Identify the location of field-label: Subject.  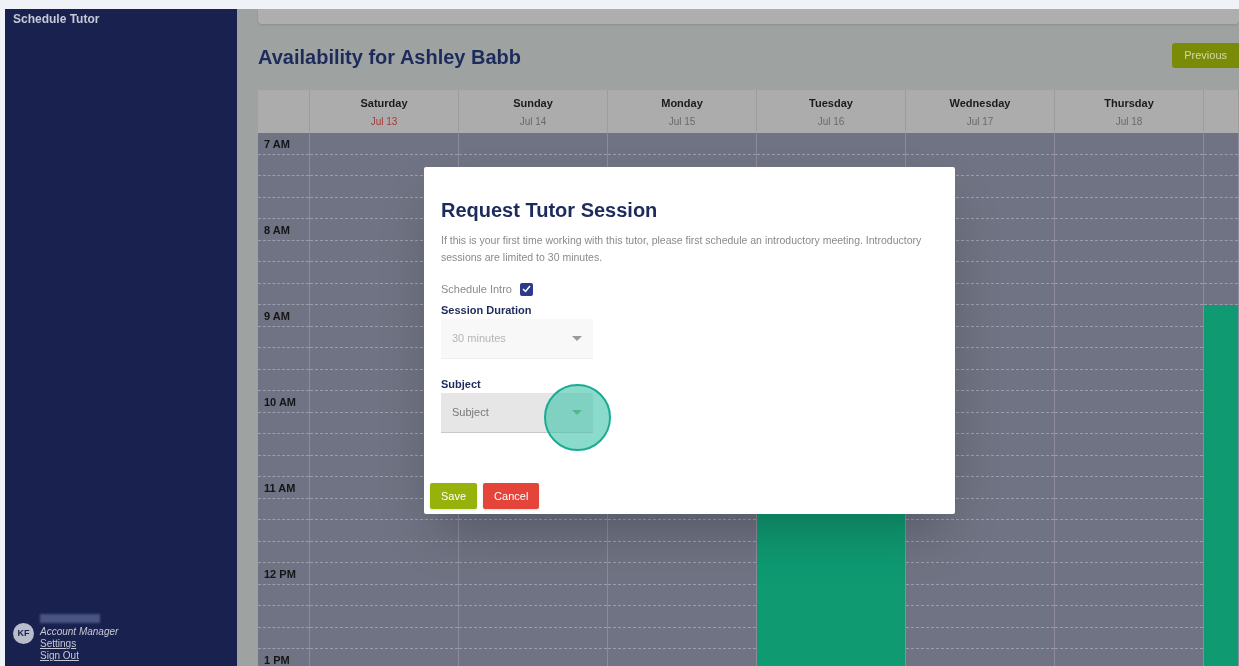
(461, 384).